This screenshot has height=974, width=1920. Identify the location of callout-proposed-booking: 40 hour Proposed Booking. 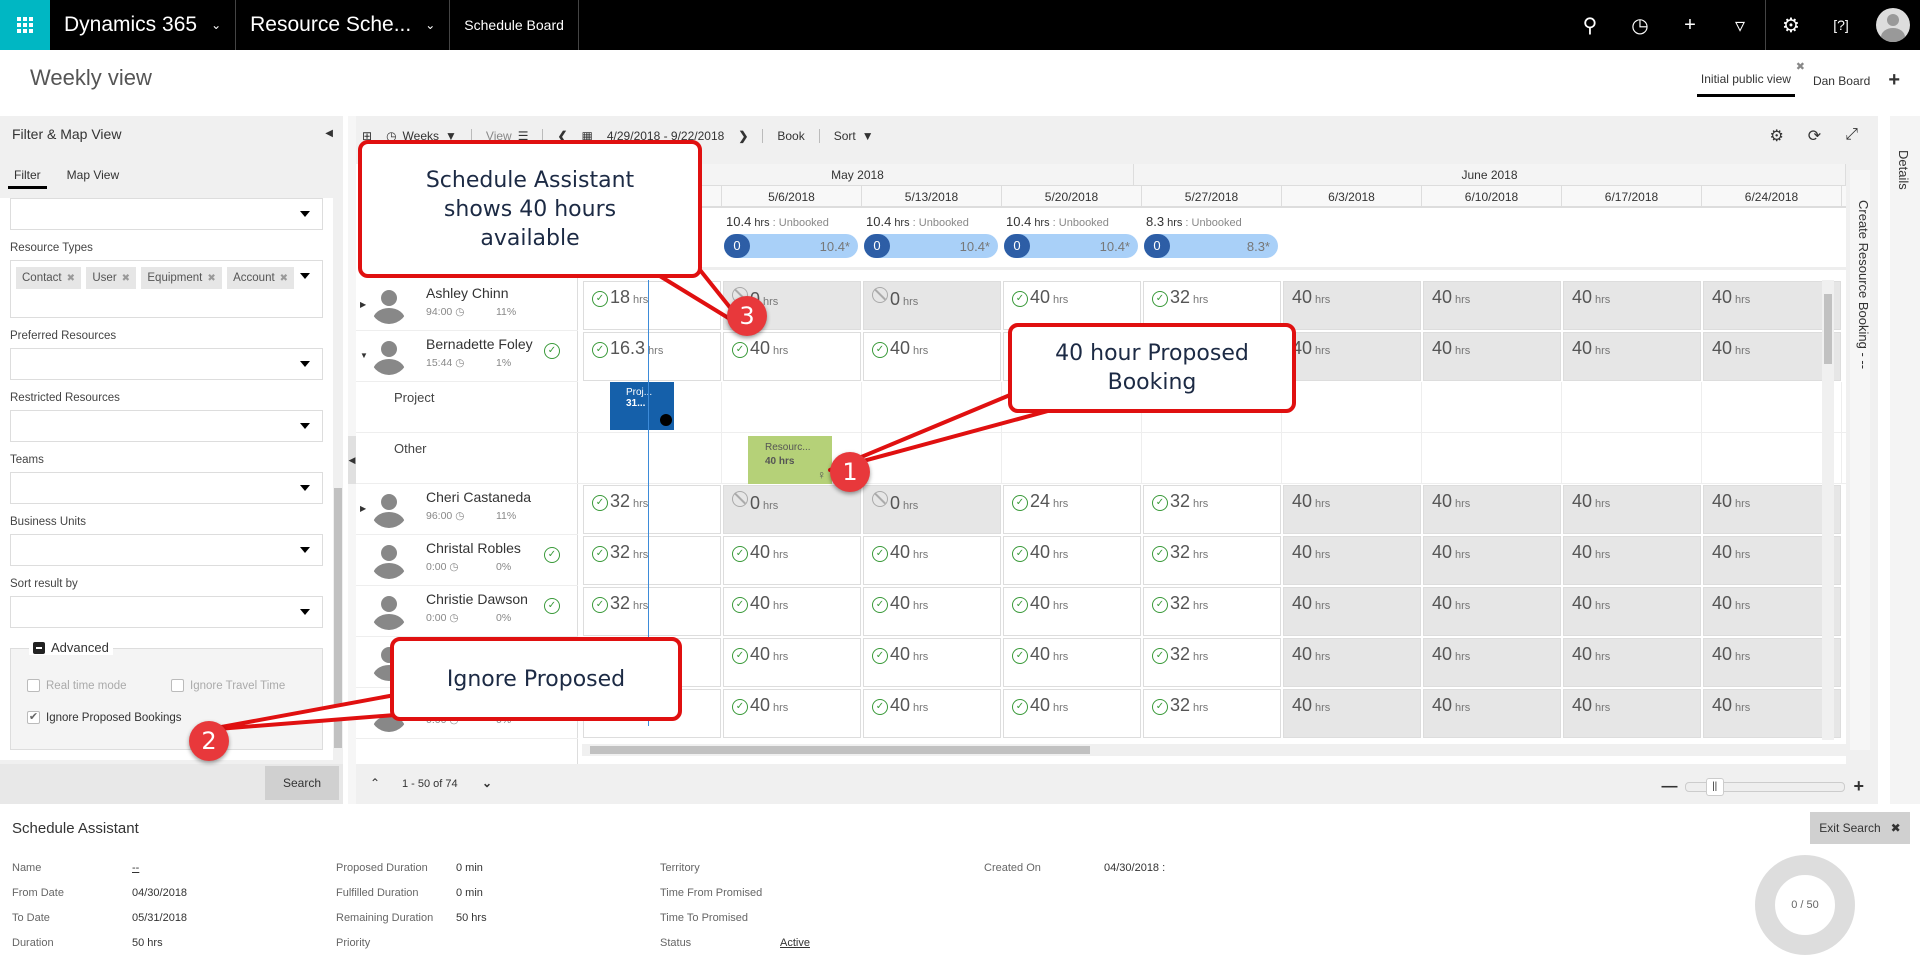
(1152, 368).